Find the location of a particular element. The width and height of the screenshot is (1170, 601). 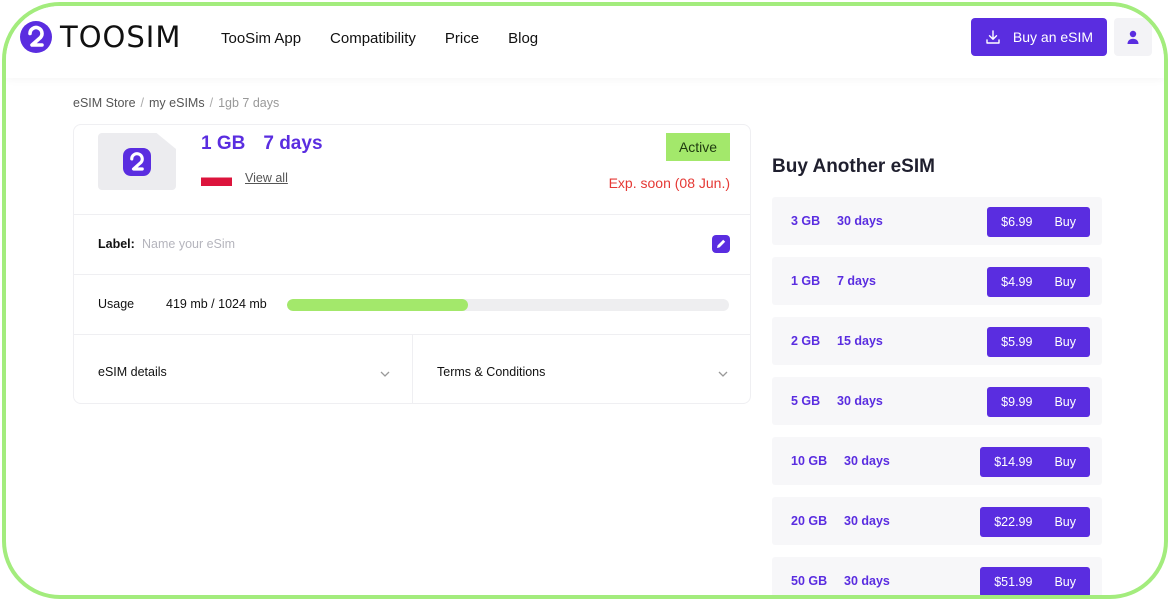

breadcrumb-esim-store: eSIM Store is located at coordinates (104, 103).